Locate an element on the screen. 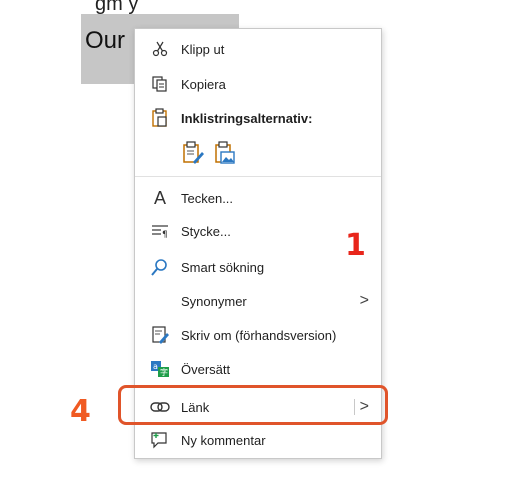  scissors-icon is located at coordinates (160, 49).